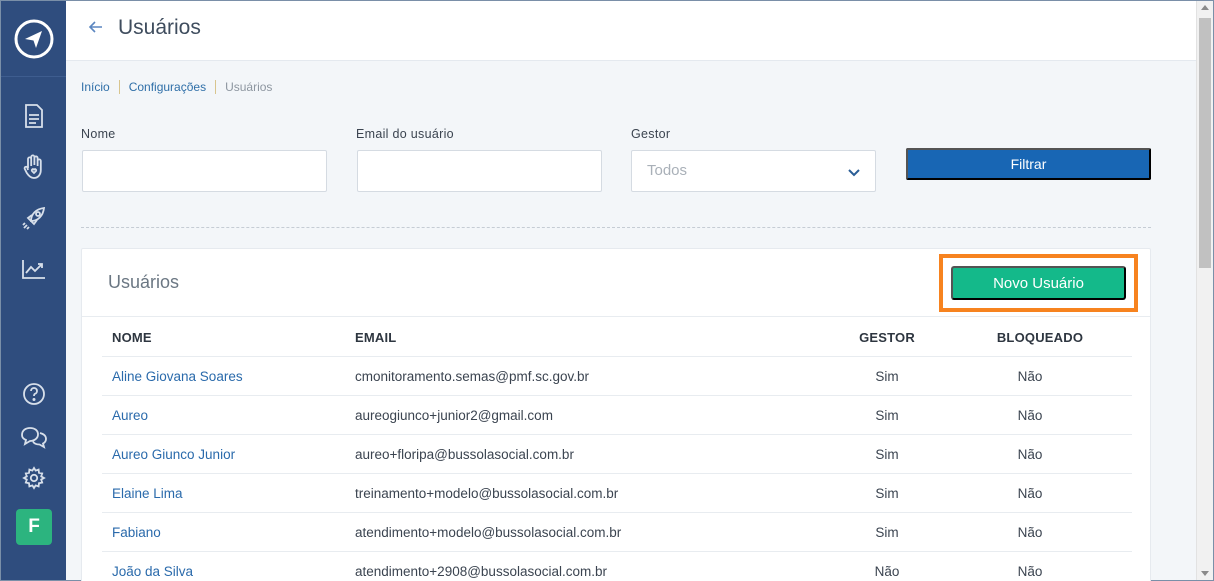 This screenshot has height=581, width=1214. I want to click on gestor-select-value: Todos, so click(667, 170).